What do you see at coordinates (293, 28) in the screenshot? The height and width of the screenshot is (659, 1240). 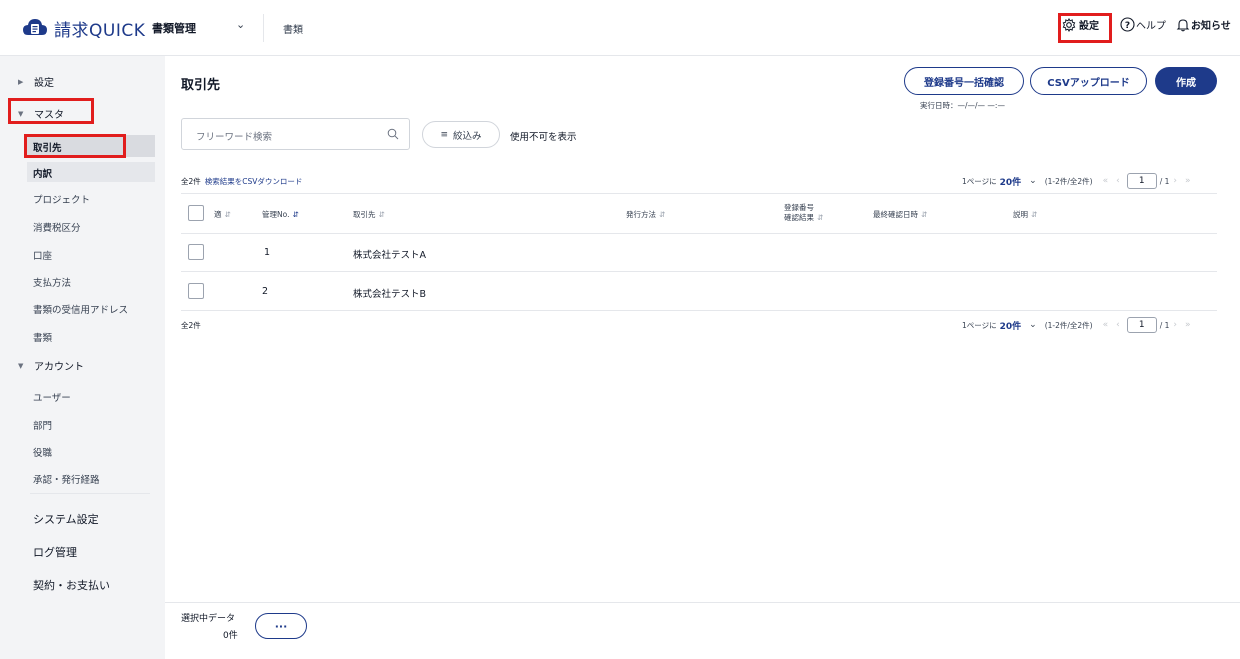 I see `breadcrumb: 書類` at bounding box center [293, 28].